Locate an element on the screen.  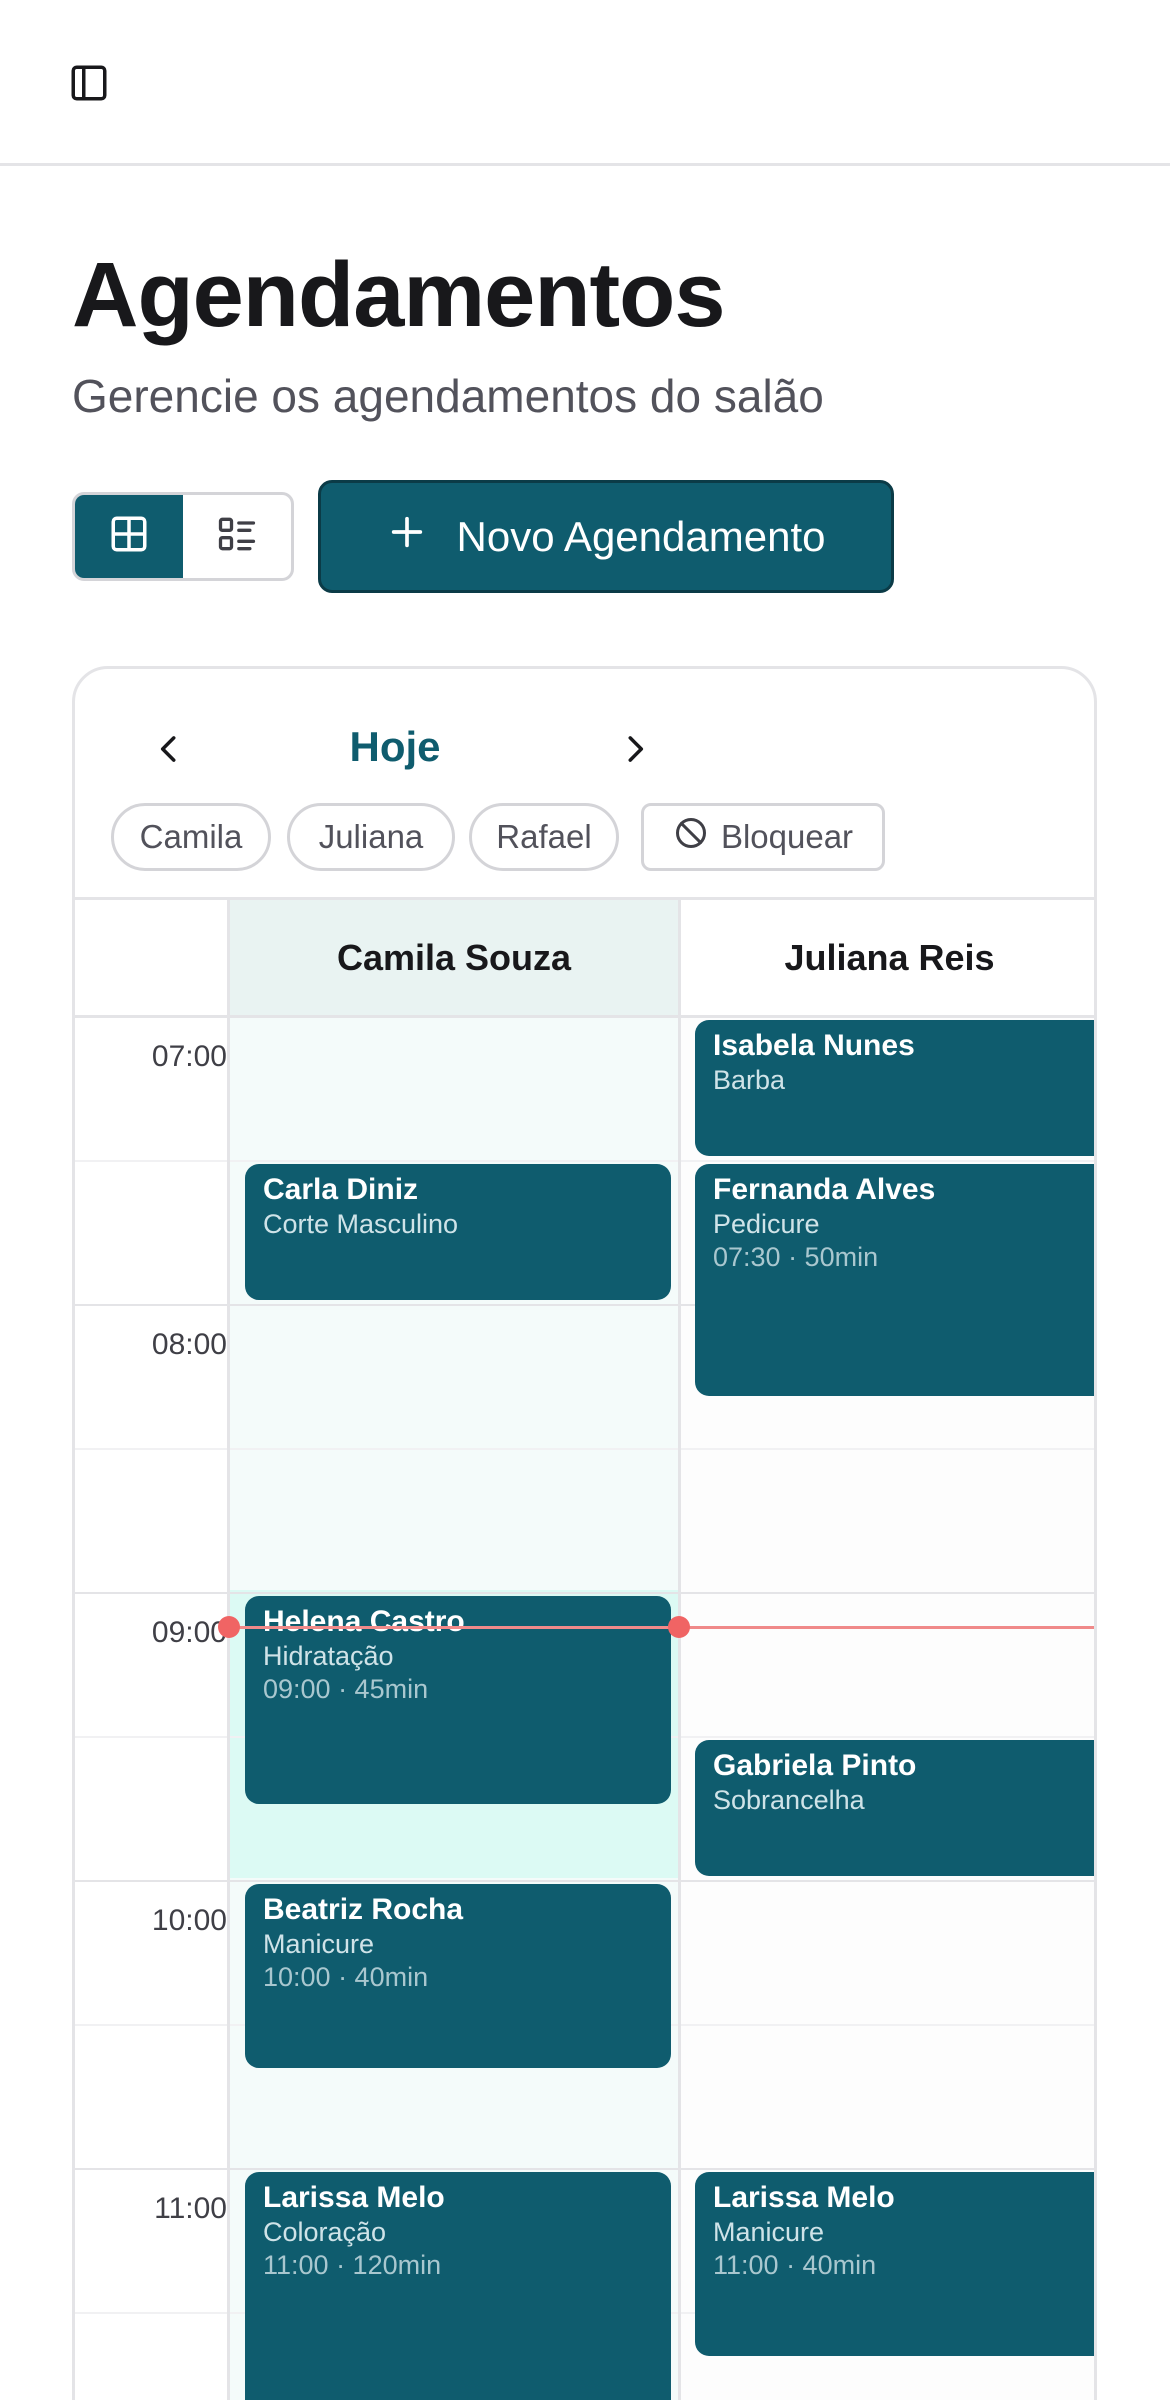
list-view-icon is located at coordinates (237, 536).